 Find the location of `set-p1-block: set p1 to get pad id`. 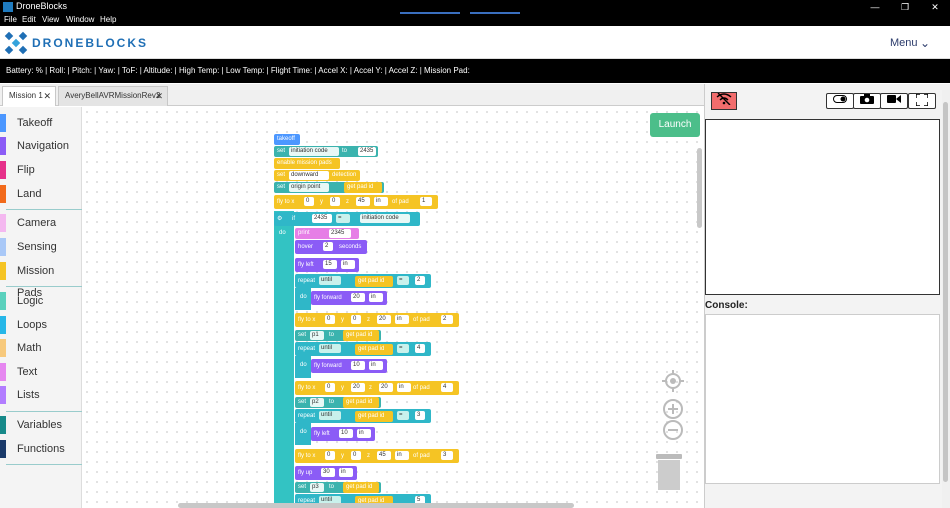

set-p1-block: set p1 to get pad id is located at coordinates (338, 335).